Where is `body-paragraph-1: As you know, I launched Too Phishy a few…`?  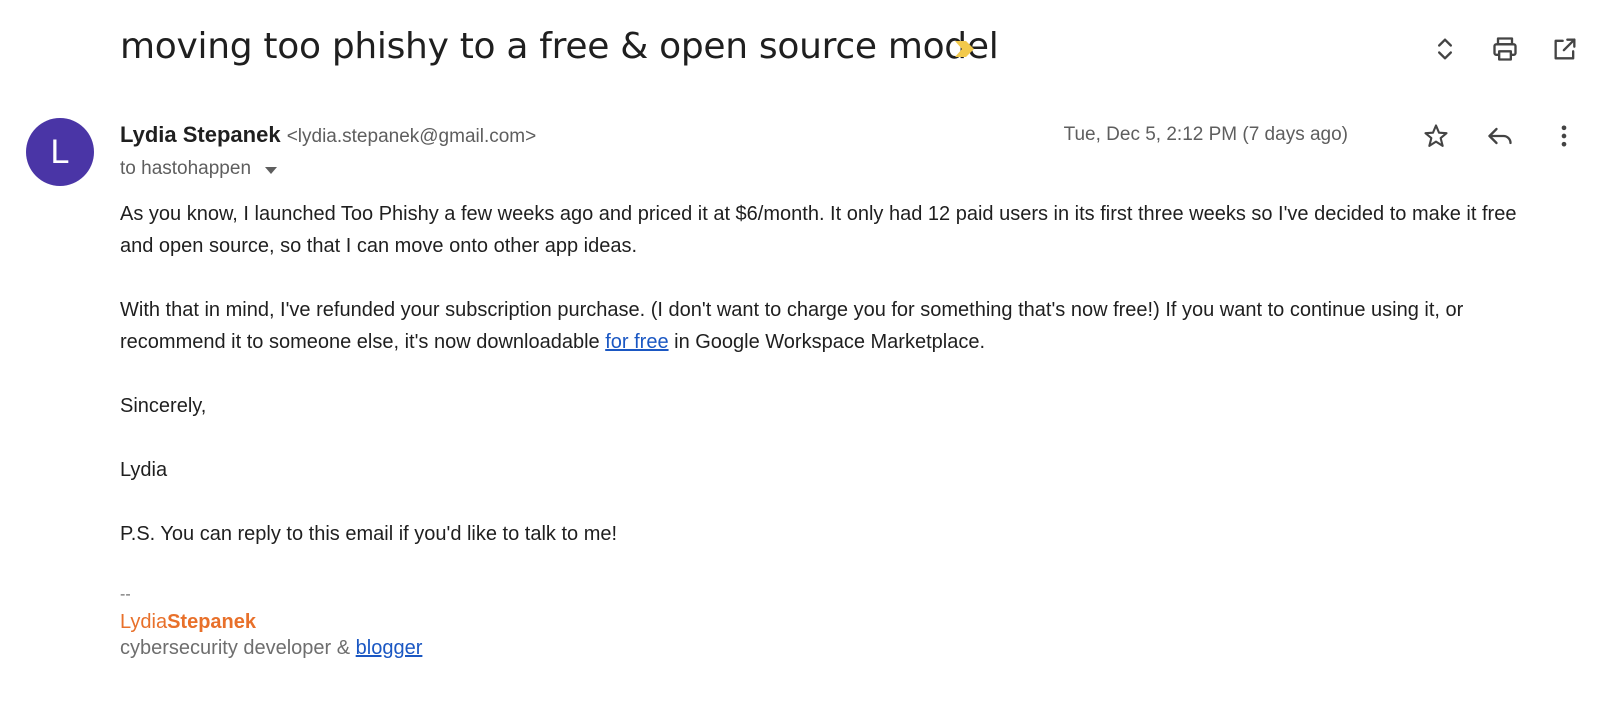
body-paragraph-1: As you know, I launched Too Phishy a few… is located at coordinates (818, 230).